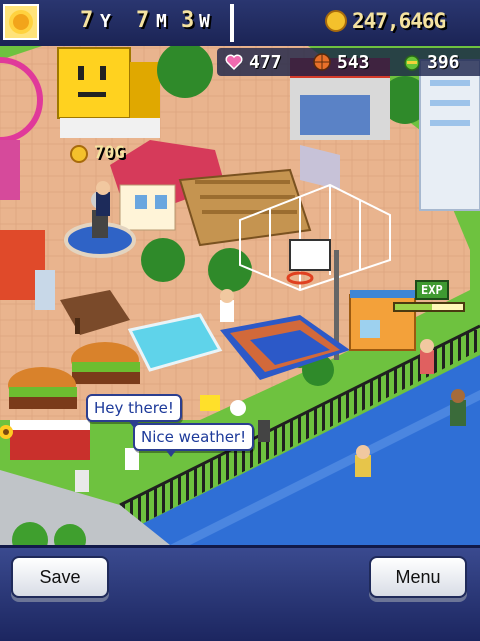  What do you see at coordinates (194, 440) in the screenshot?
I see `speech-bubble: Nice weather!` at bounding box center [194, 440].